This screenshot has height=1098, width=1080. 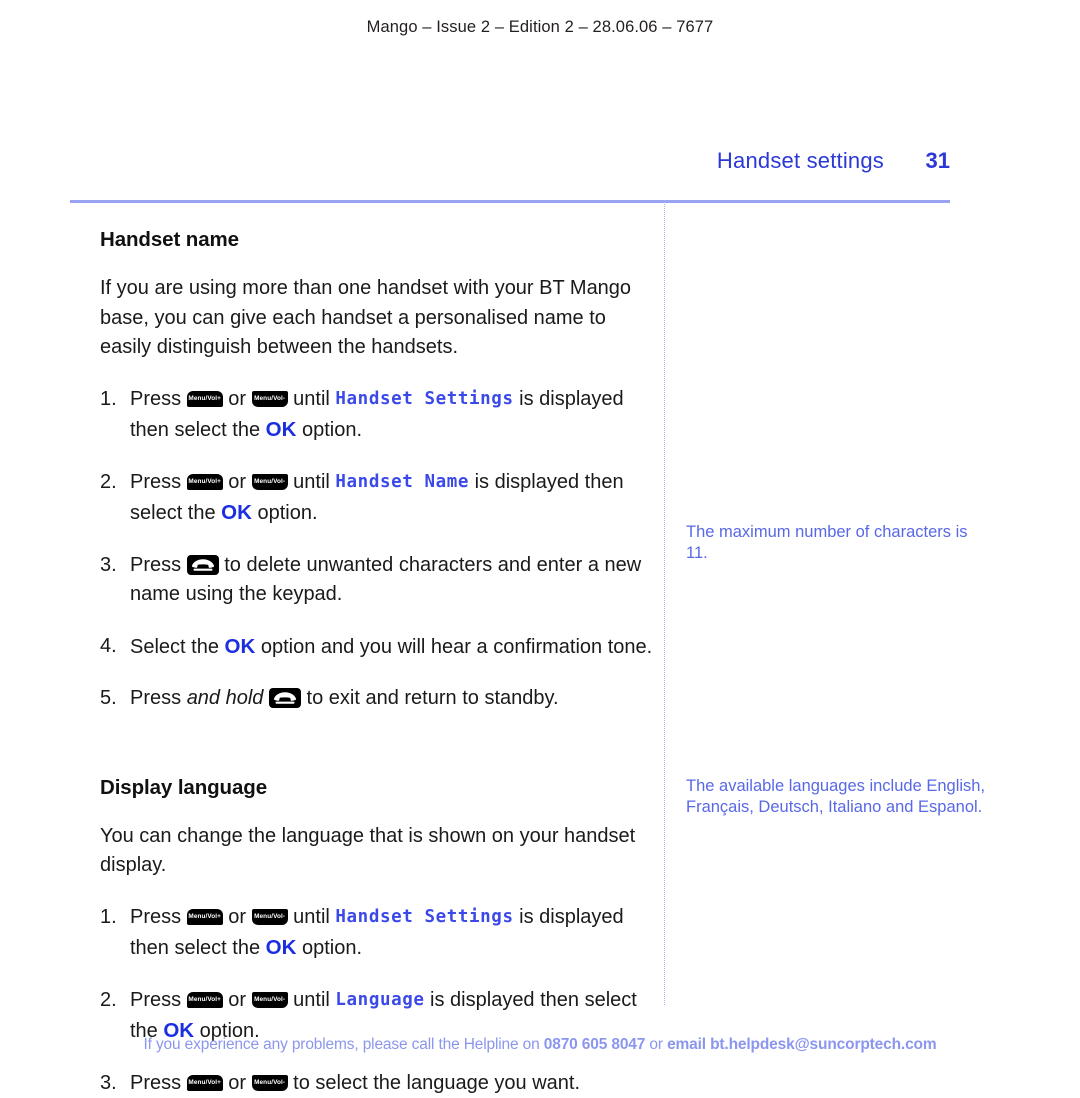 I want to click on section-heading: Handset name, so click(x=380, y=240).